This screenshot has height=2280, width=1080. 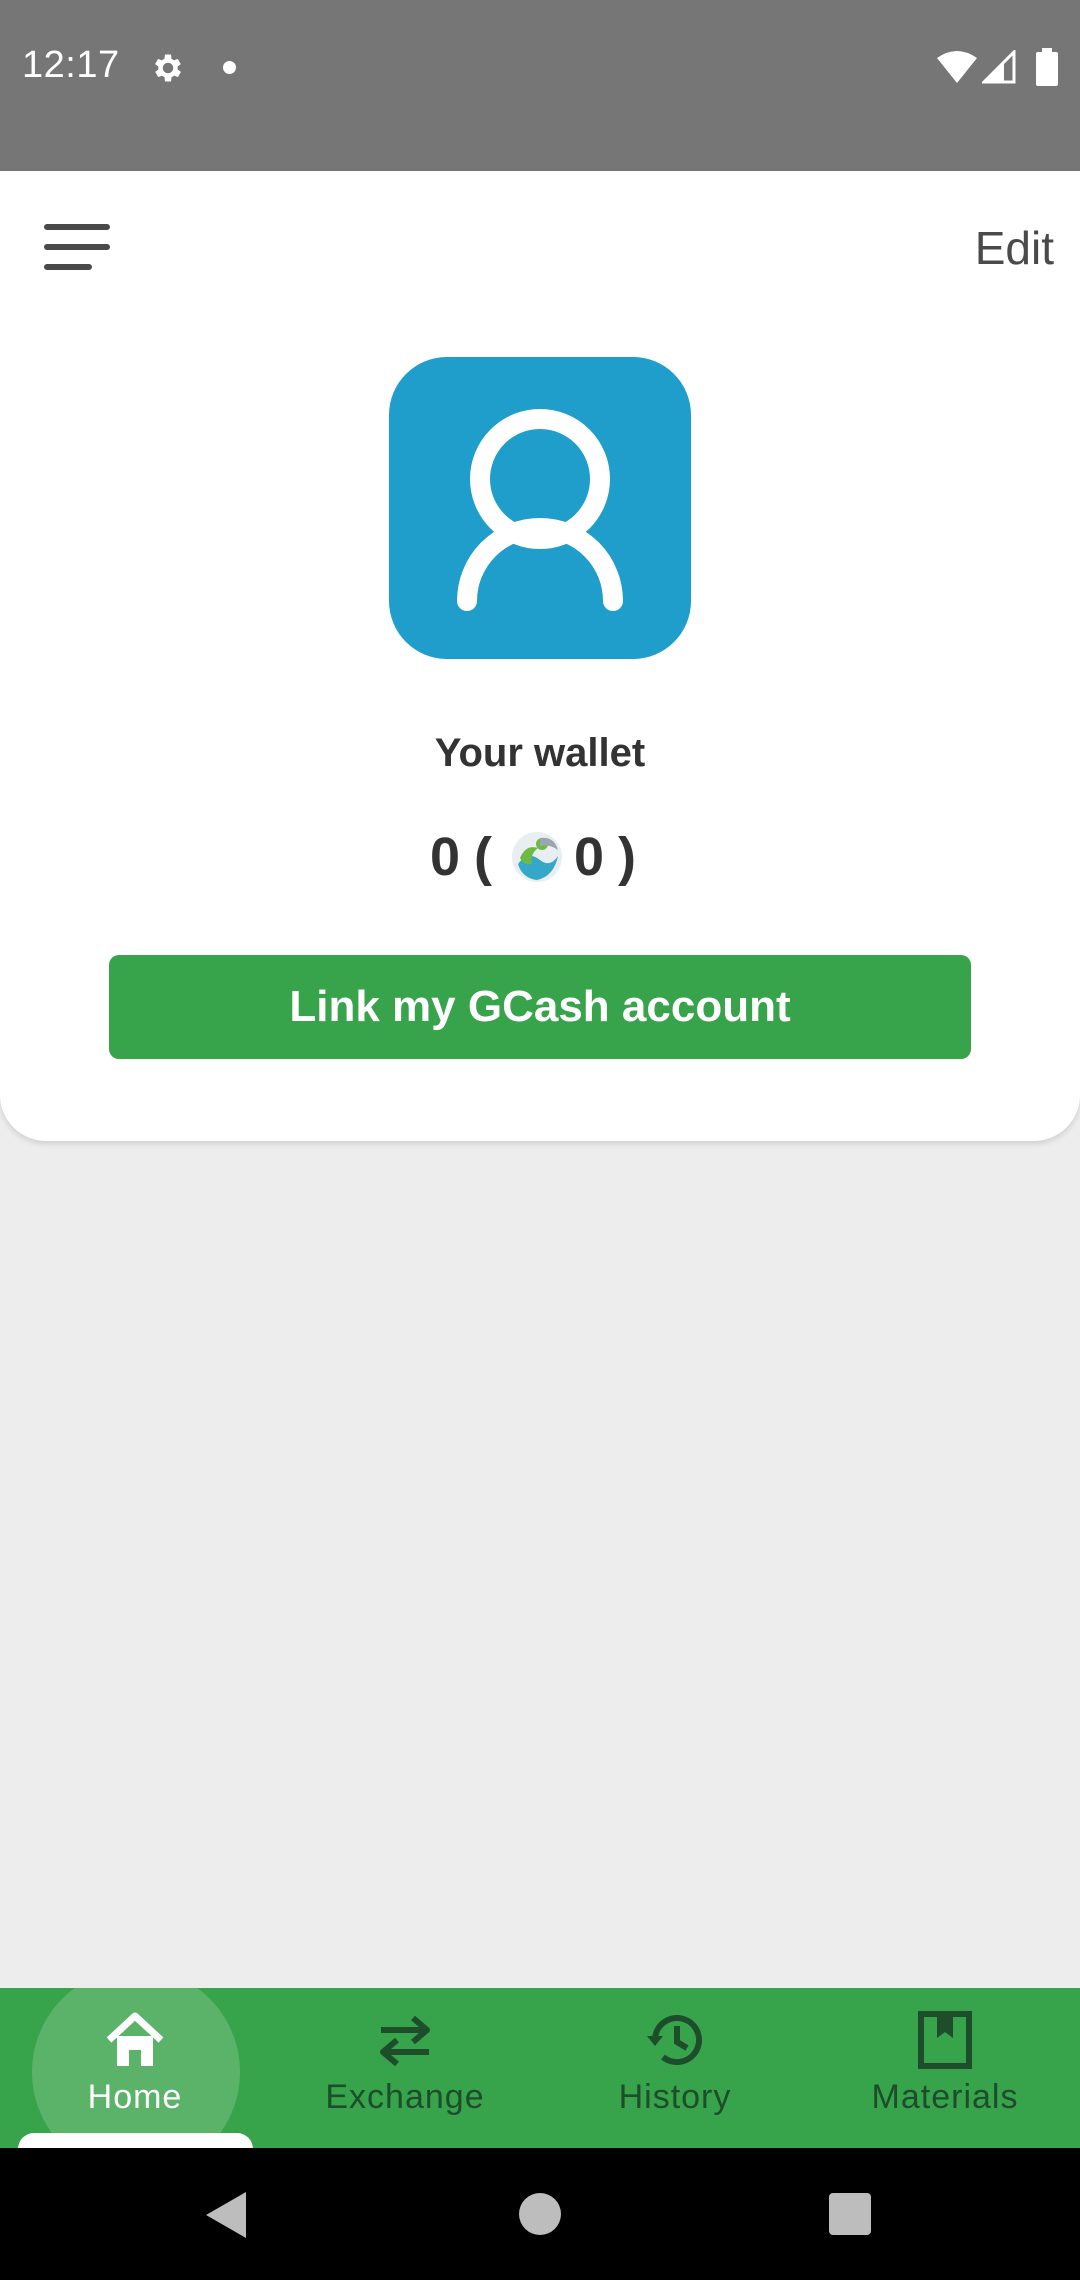 What do you see at coordinates (483, 857) in the screenshot?
I see `paren-open: (` at bounding box center [483, 857].